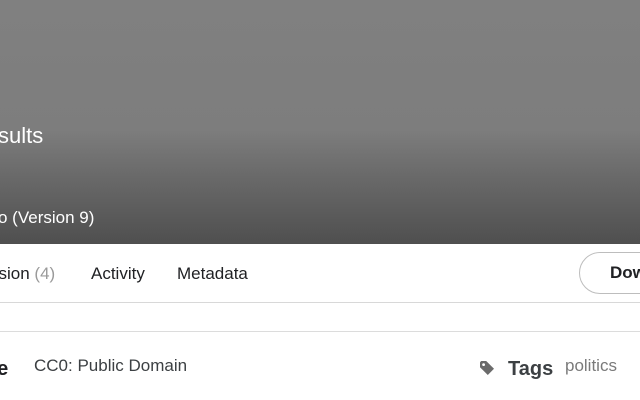 This screenshot has width=640, height=400. I want to click on license-heading: se, so click(4, 369).